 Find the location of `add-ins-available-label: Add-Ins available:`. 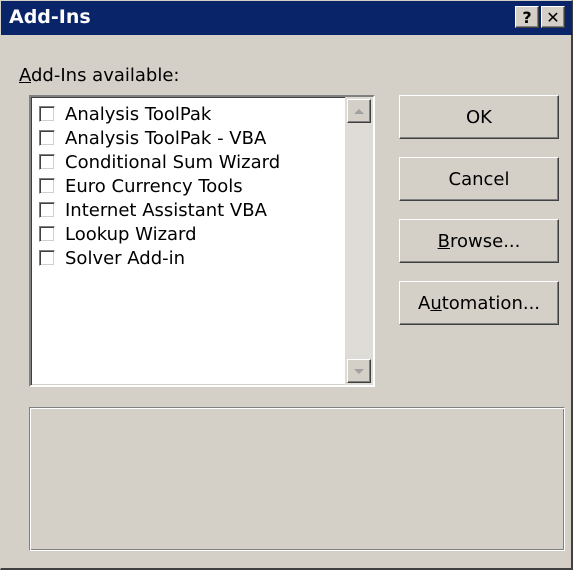

add-ins-available-label: Add-Ins available: is located at coordinates (99, 75).